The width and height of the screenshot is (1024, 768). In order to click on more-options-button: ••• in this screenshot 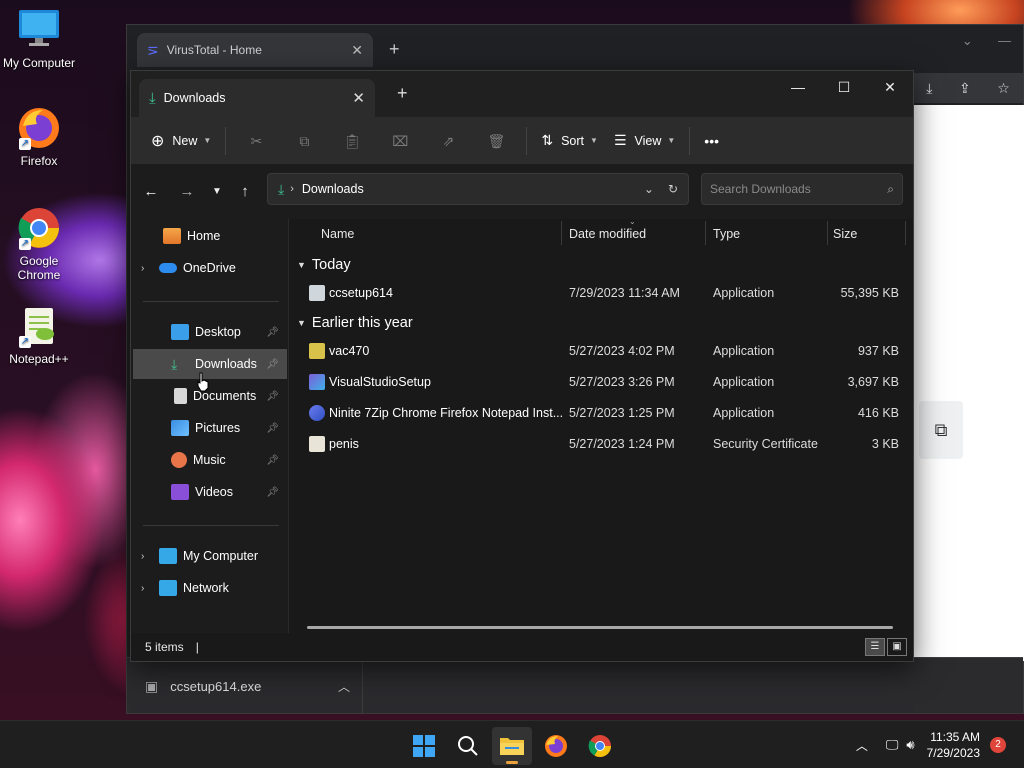, I will do `click(711, 141)`.